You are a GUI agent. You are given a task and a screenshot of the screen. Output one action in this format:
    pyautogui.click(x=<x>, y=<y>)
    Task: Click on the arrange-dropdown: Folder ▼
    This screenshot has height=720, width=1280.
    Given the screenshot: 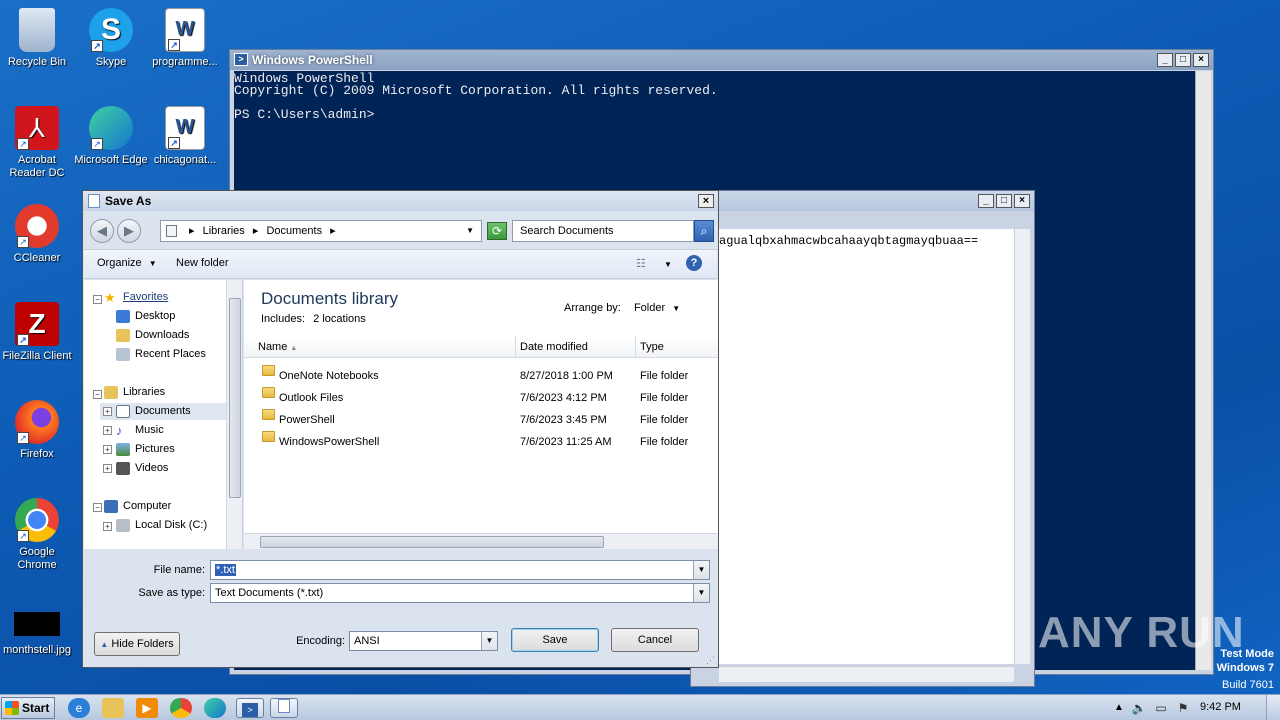 What is the action you would take?
    pyautogui.click(x=657, y=308)
    